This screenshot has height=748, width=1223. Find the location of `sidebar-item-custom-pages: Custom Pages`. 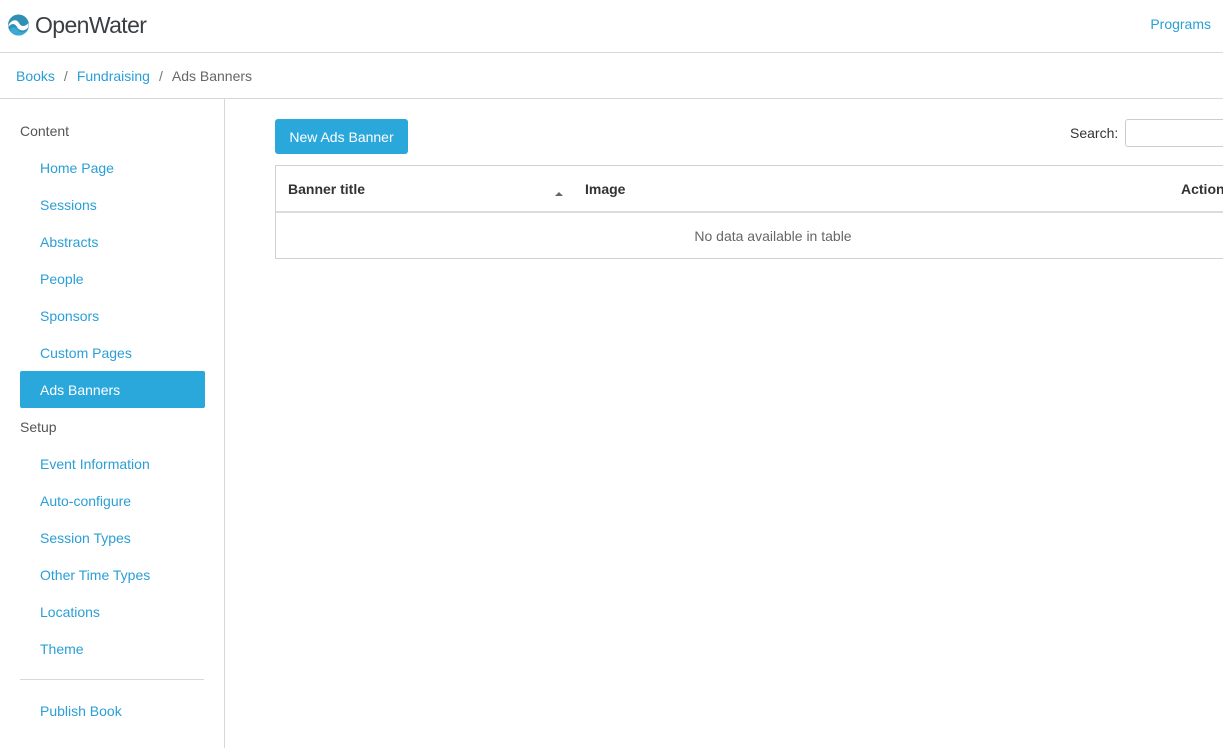

sidebar-item-custom-pages: Custom Pages is located at coordinates (112, 352).